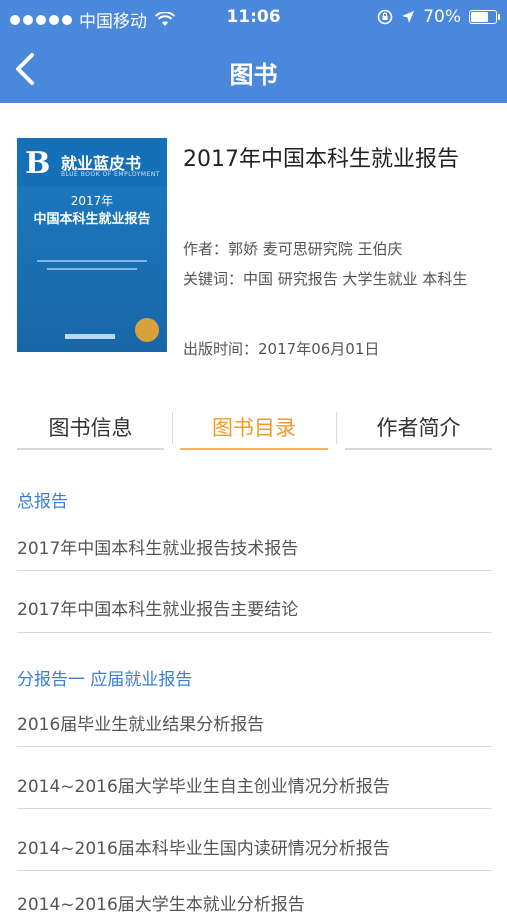 The width and height of the screenshot is (507, 915). I want to click on battery-icon, so click(484, 17).